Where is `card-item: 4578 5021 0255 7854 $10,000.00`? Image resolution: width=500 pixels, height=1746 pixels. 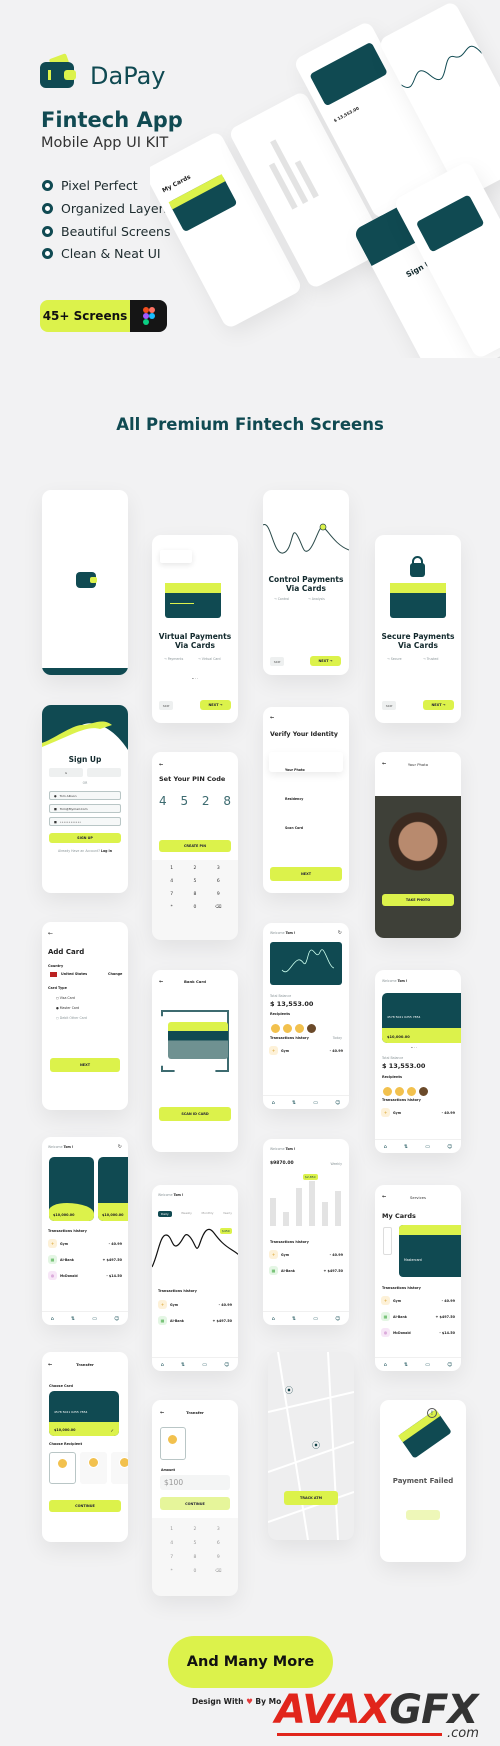
card-item: 4578 5021 0255 7854 $10,000.00 is located at coordinates (421, 1018).